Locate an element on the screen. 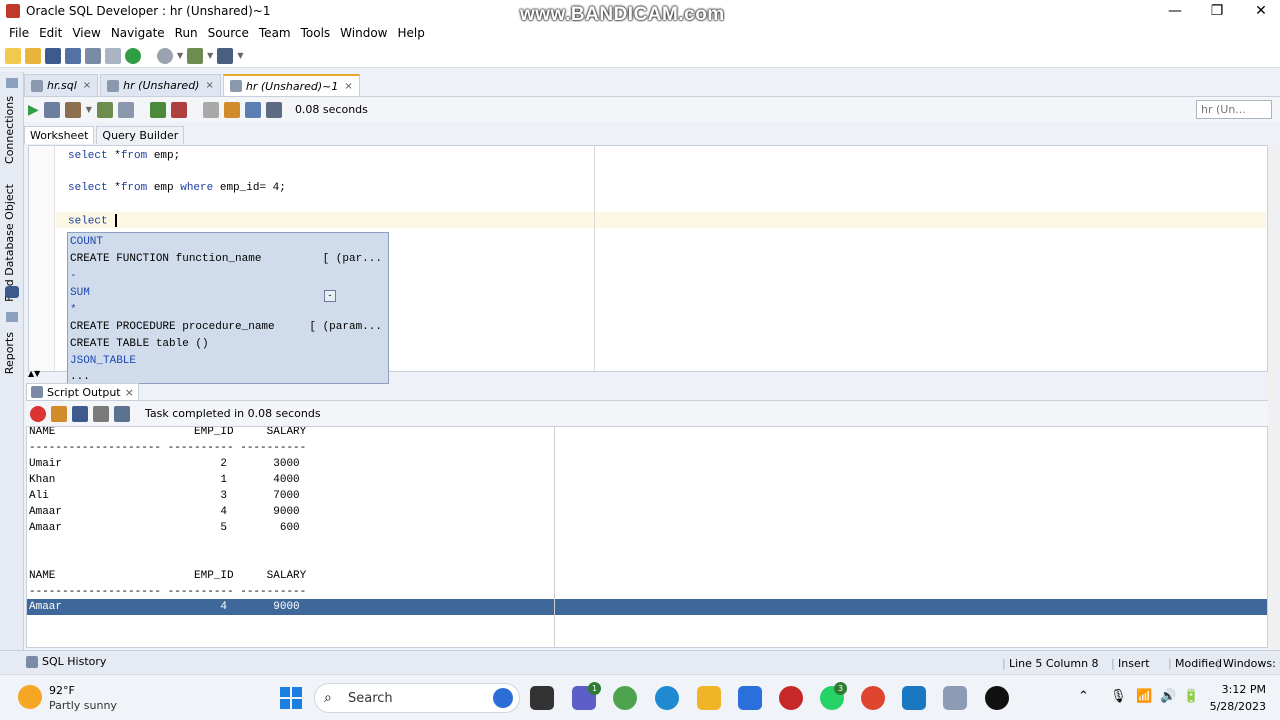 The height and width of the screenshot is (720, 1280). clear-icon is located at coordinates (231, 109).